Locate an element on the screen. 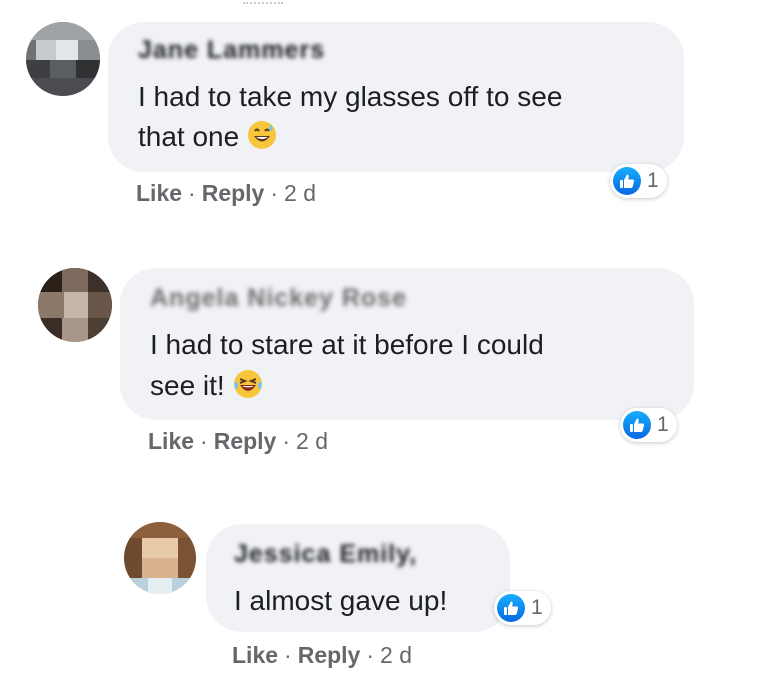 This screenshot has height=696, width=784. laughing-tears-emoji is located at coordinates (248, 389).